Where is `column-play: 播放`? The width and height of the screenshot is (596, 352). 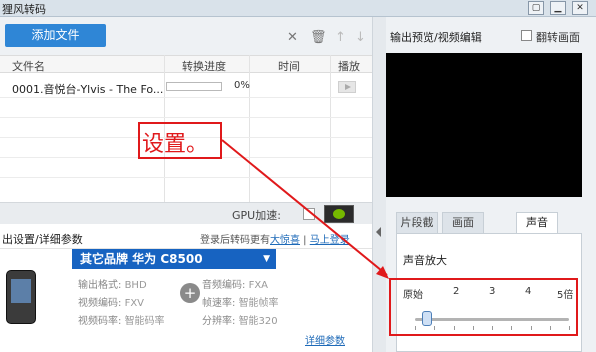 column-play: 播放 is located at coordinates (349, 66).